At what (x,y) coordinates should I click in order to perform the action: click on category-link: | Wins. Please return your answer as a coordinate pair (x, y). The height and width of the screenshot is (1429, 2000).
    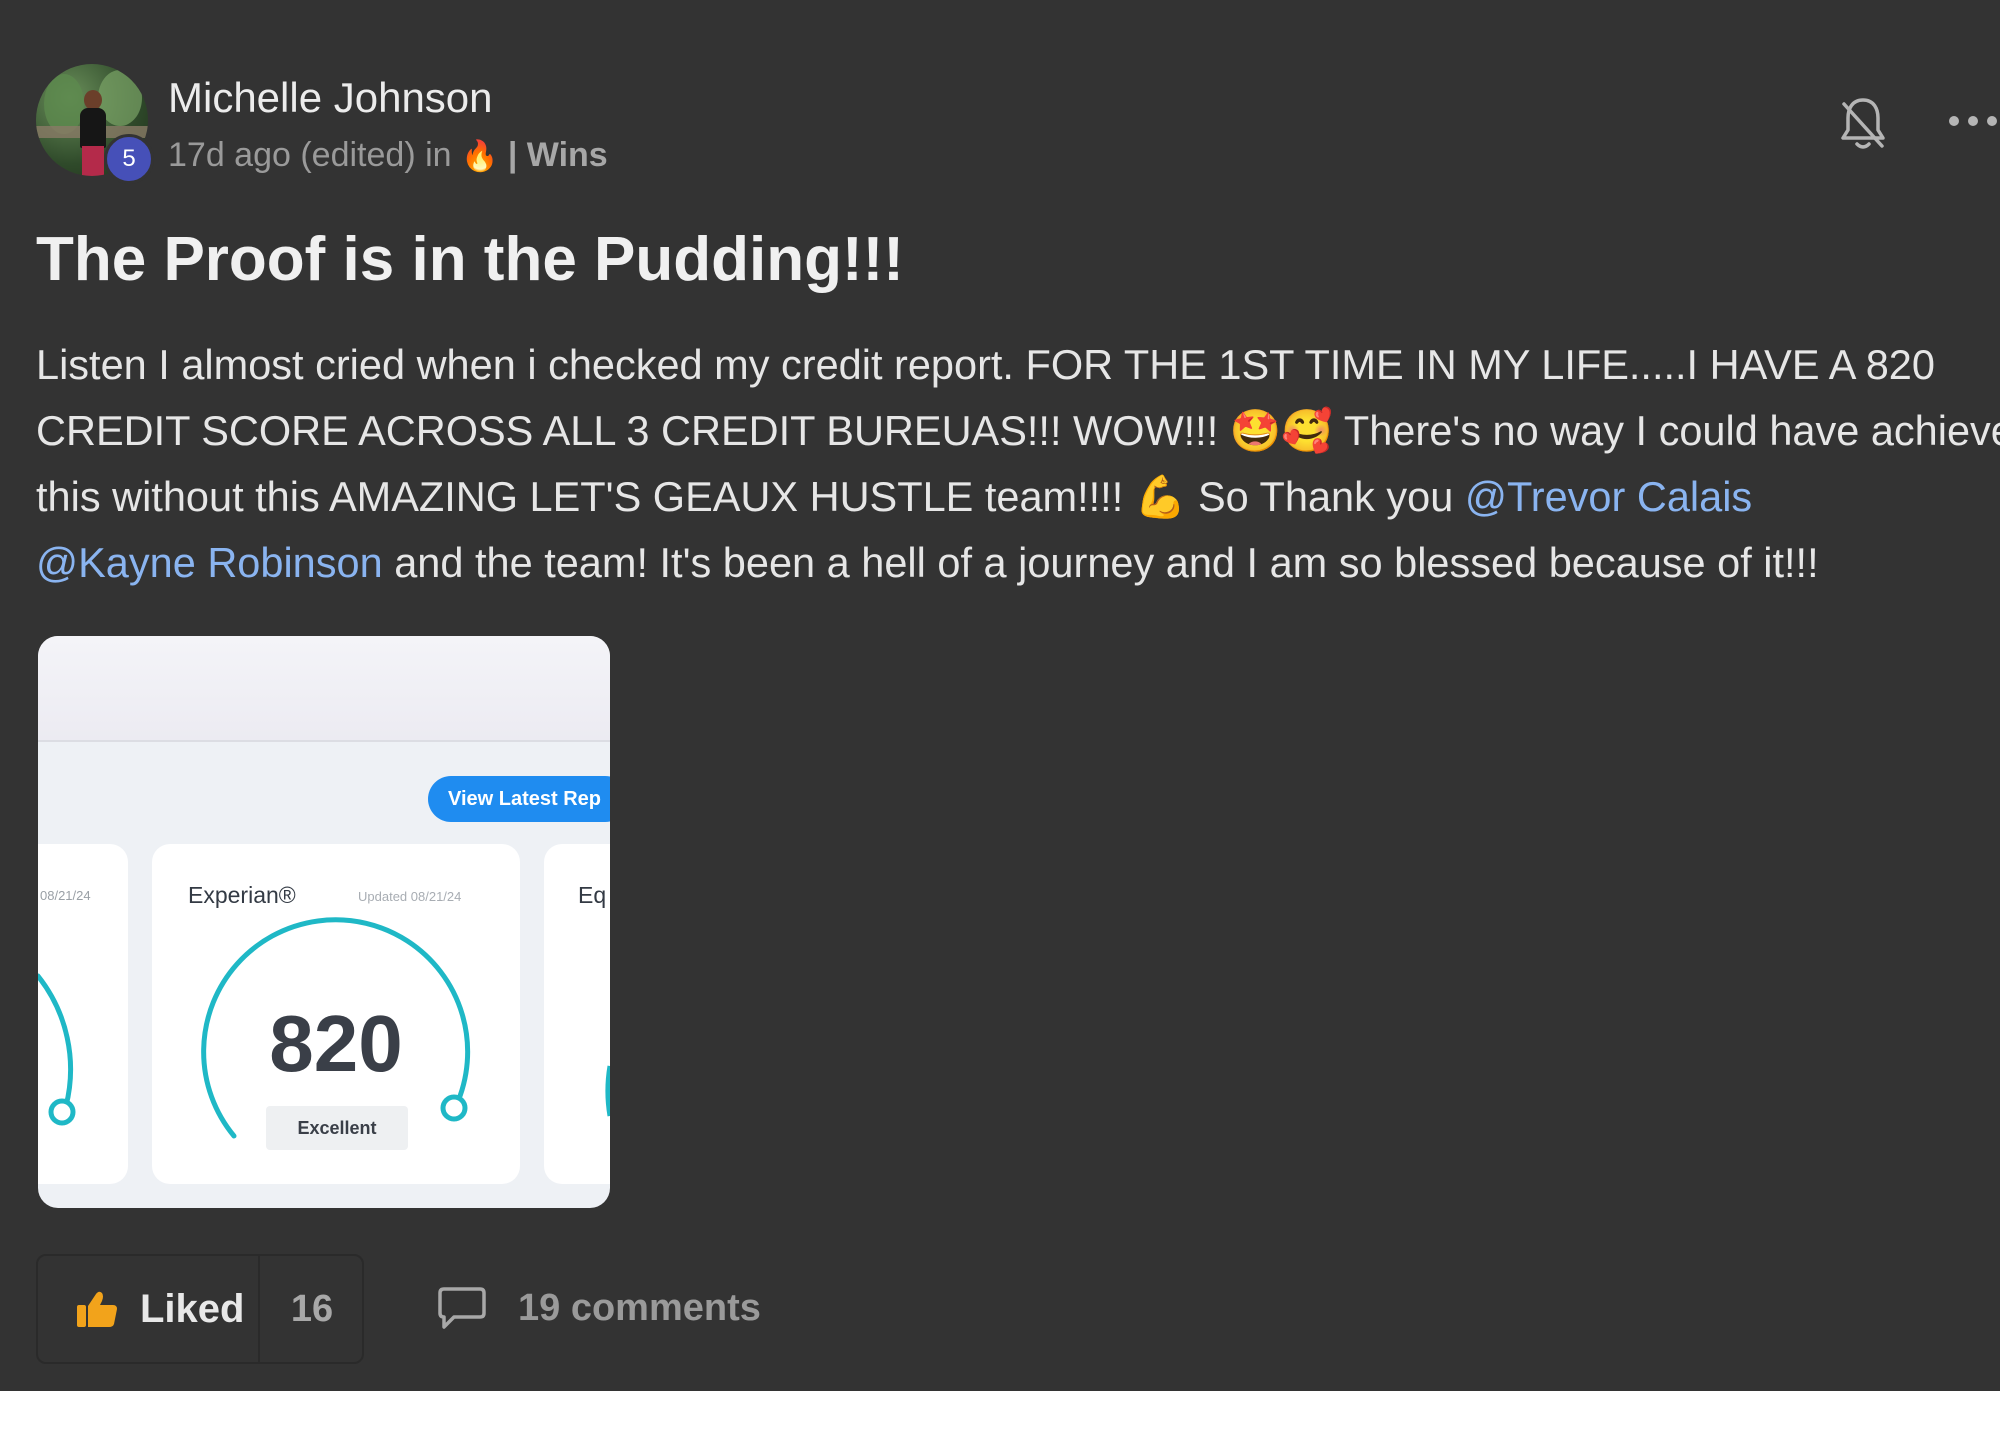
    Looking at the image, I should click on (558, 155).